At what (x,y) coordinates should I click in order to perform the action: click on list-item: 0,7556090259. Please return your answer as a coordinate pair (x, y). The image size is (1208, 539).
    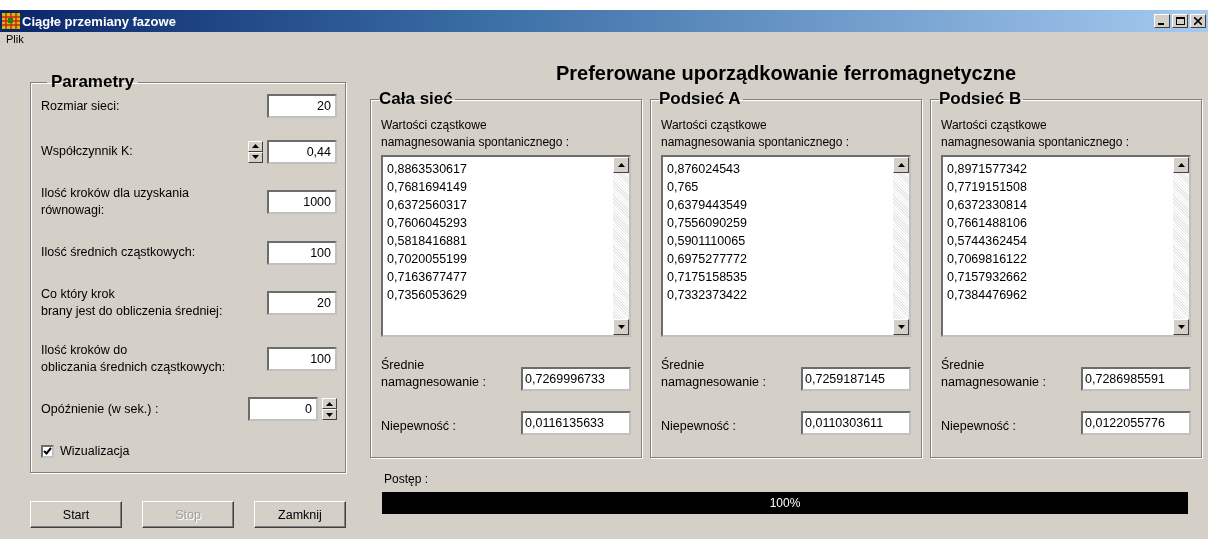
    Looking at the image, I should click on (778, 223).